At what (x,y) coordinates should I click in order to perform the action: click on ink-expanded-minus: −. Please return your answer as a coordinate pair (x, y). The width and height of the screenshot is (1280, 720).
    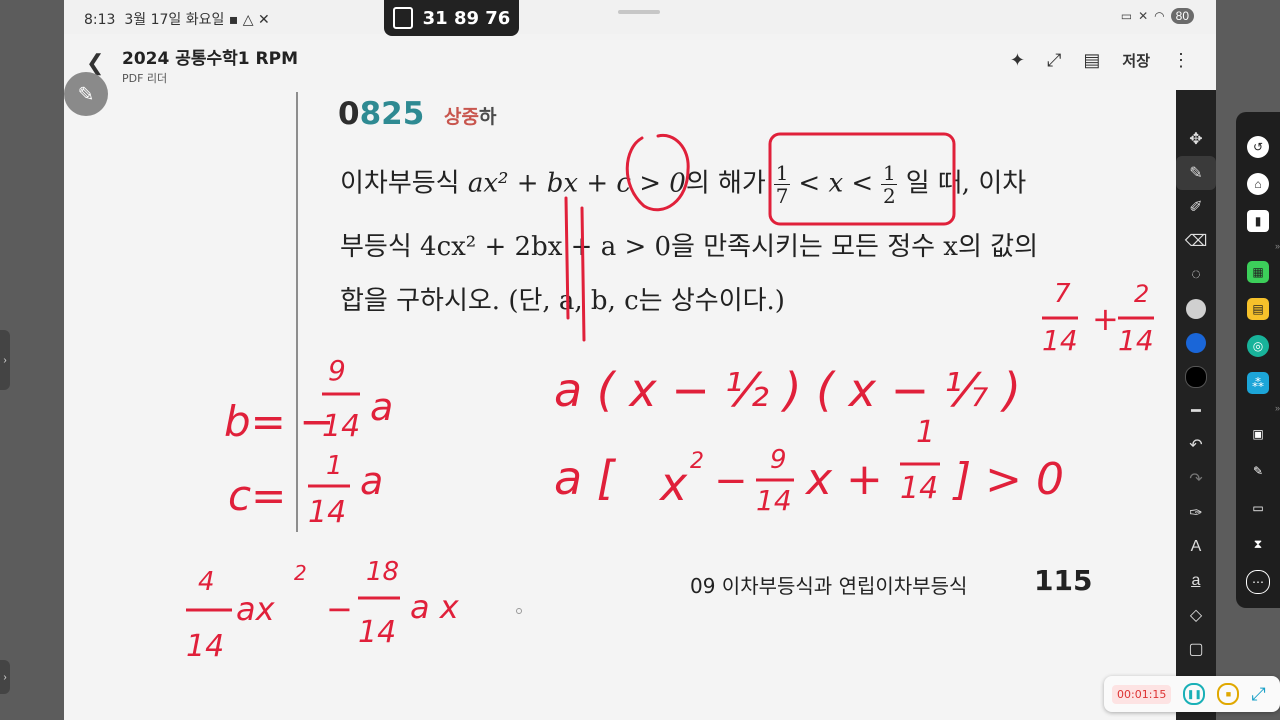
    Looking at the image, I should click on (731, 481).